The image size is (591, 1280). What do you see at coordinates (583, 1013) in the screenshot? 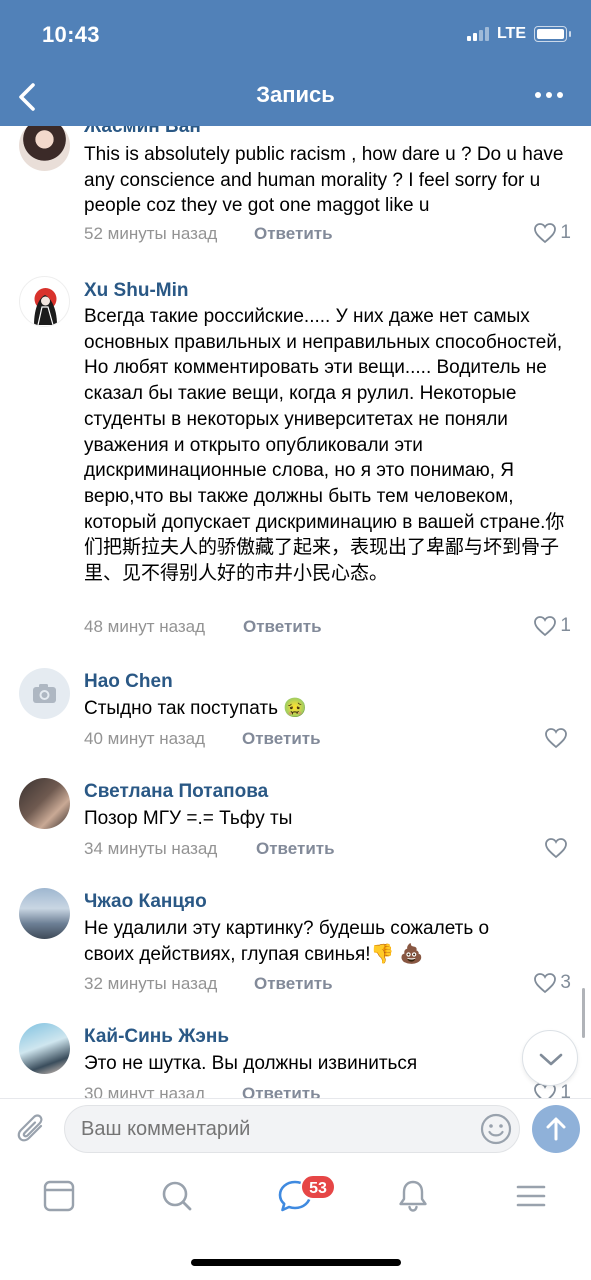
I see `scrollbar` at bounding box center [583, 1013].